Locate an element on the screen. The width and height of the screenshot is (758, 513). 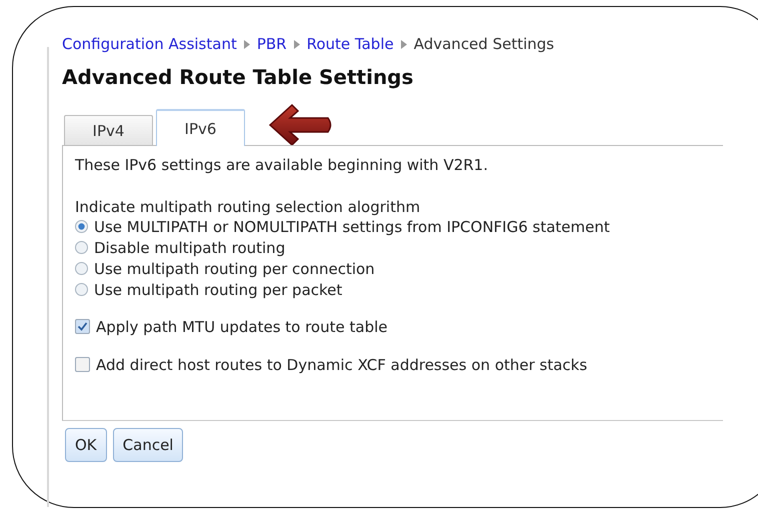
dialog-button: OK is located at coordinates (86, 445).